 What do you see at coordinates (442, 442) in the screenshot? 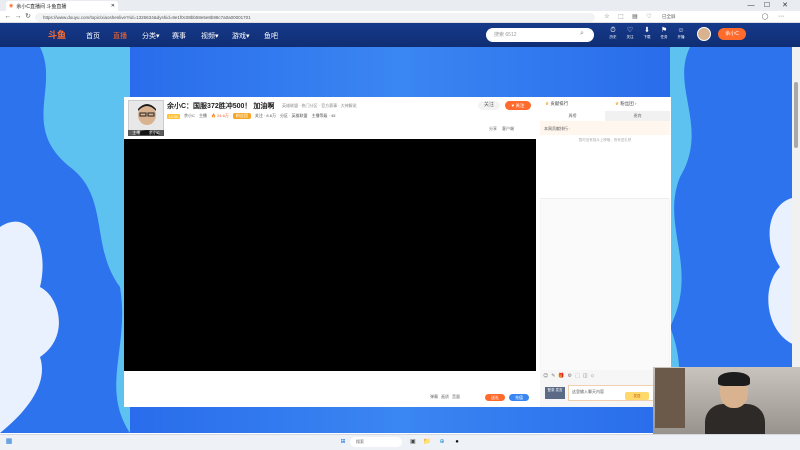
I see `edge-icon: ⊕` at bounding box center [442, 442].